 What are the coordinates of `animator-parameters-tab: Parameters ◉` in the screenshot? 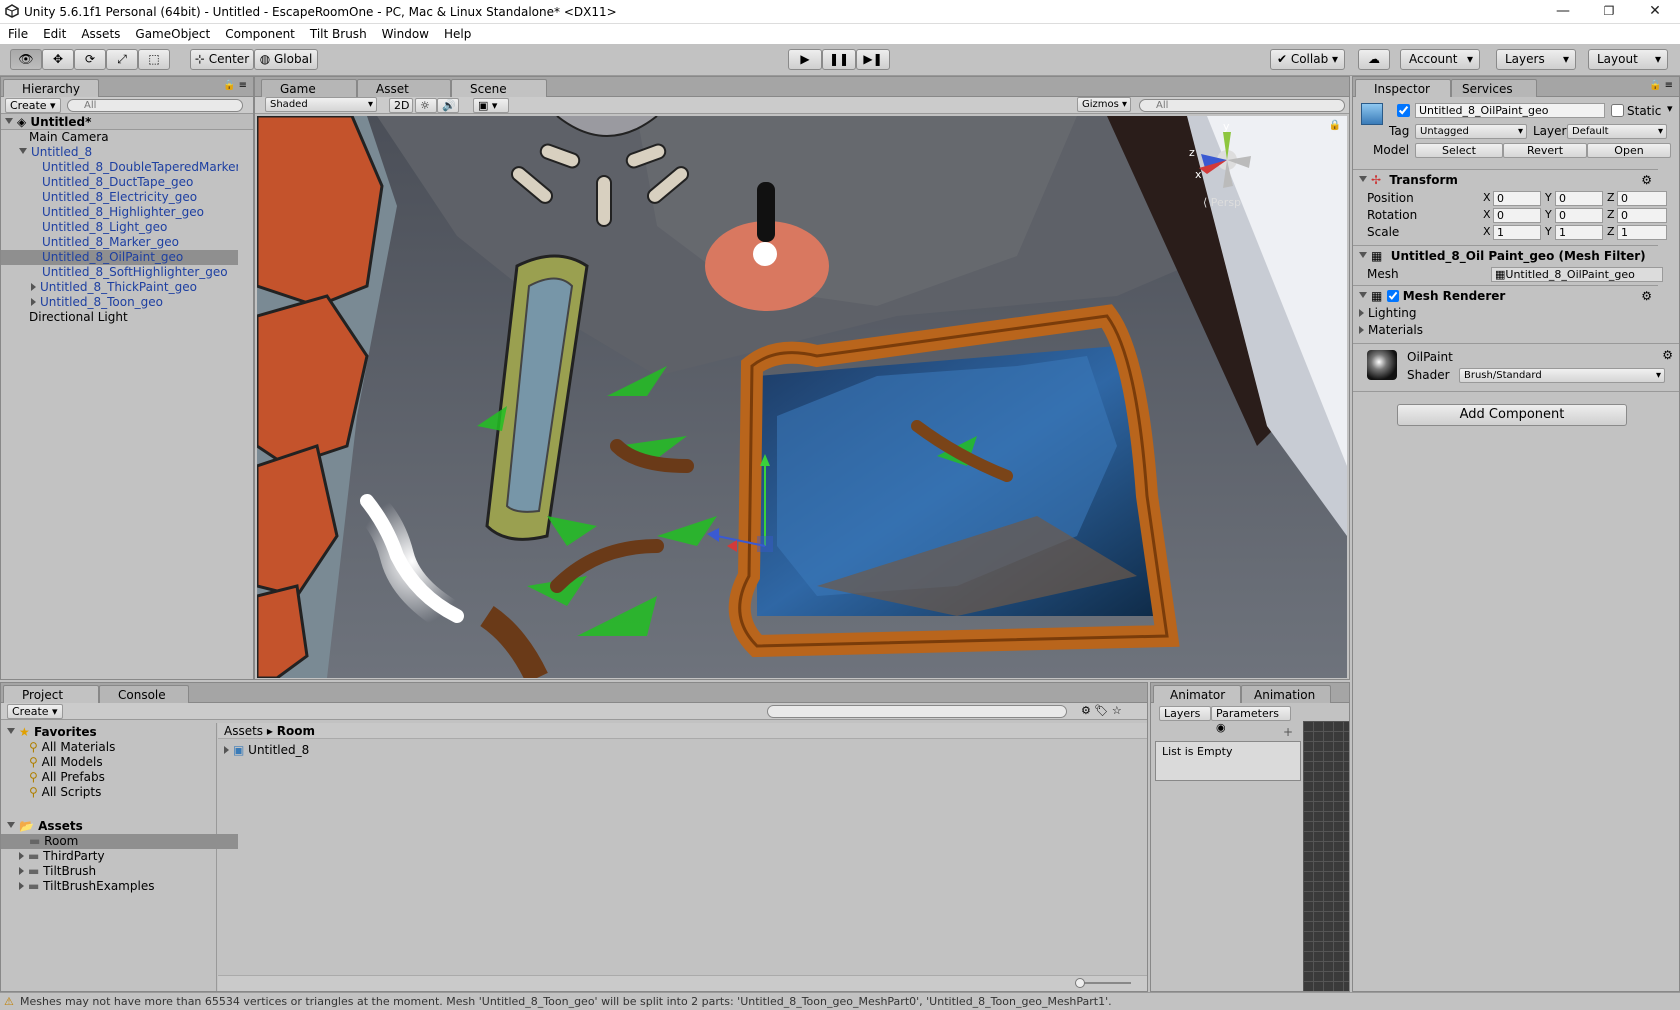 It's located at (1251, 720).